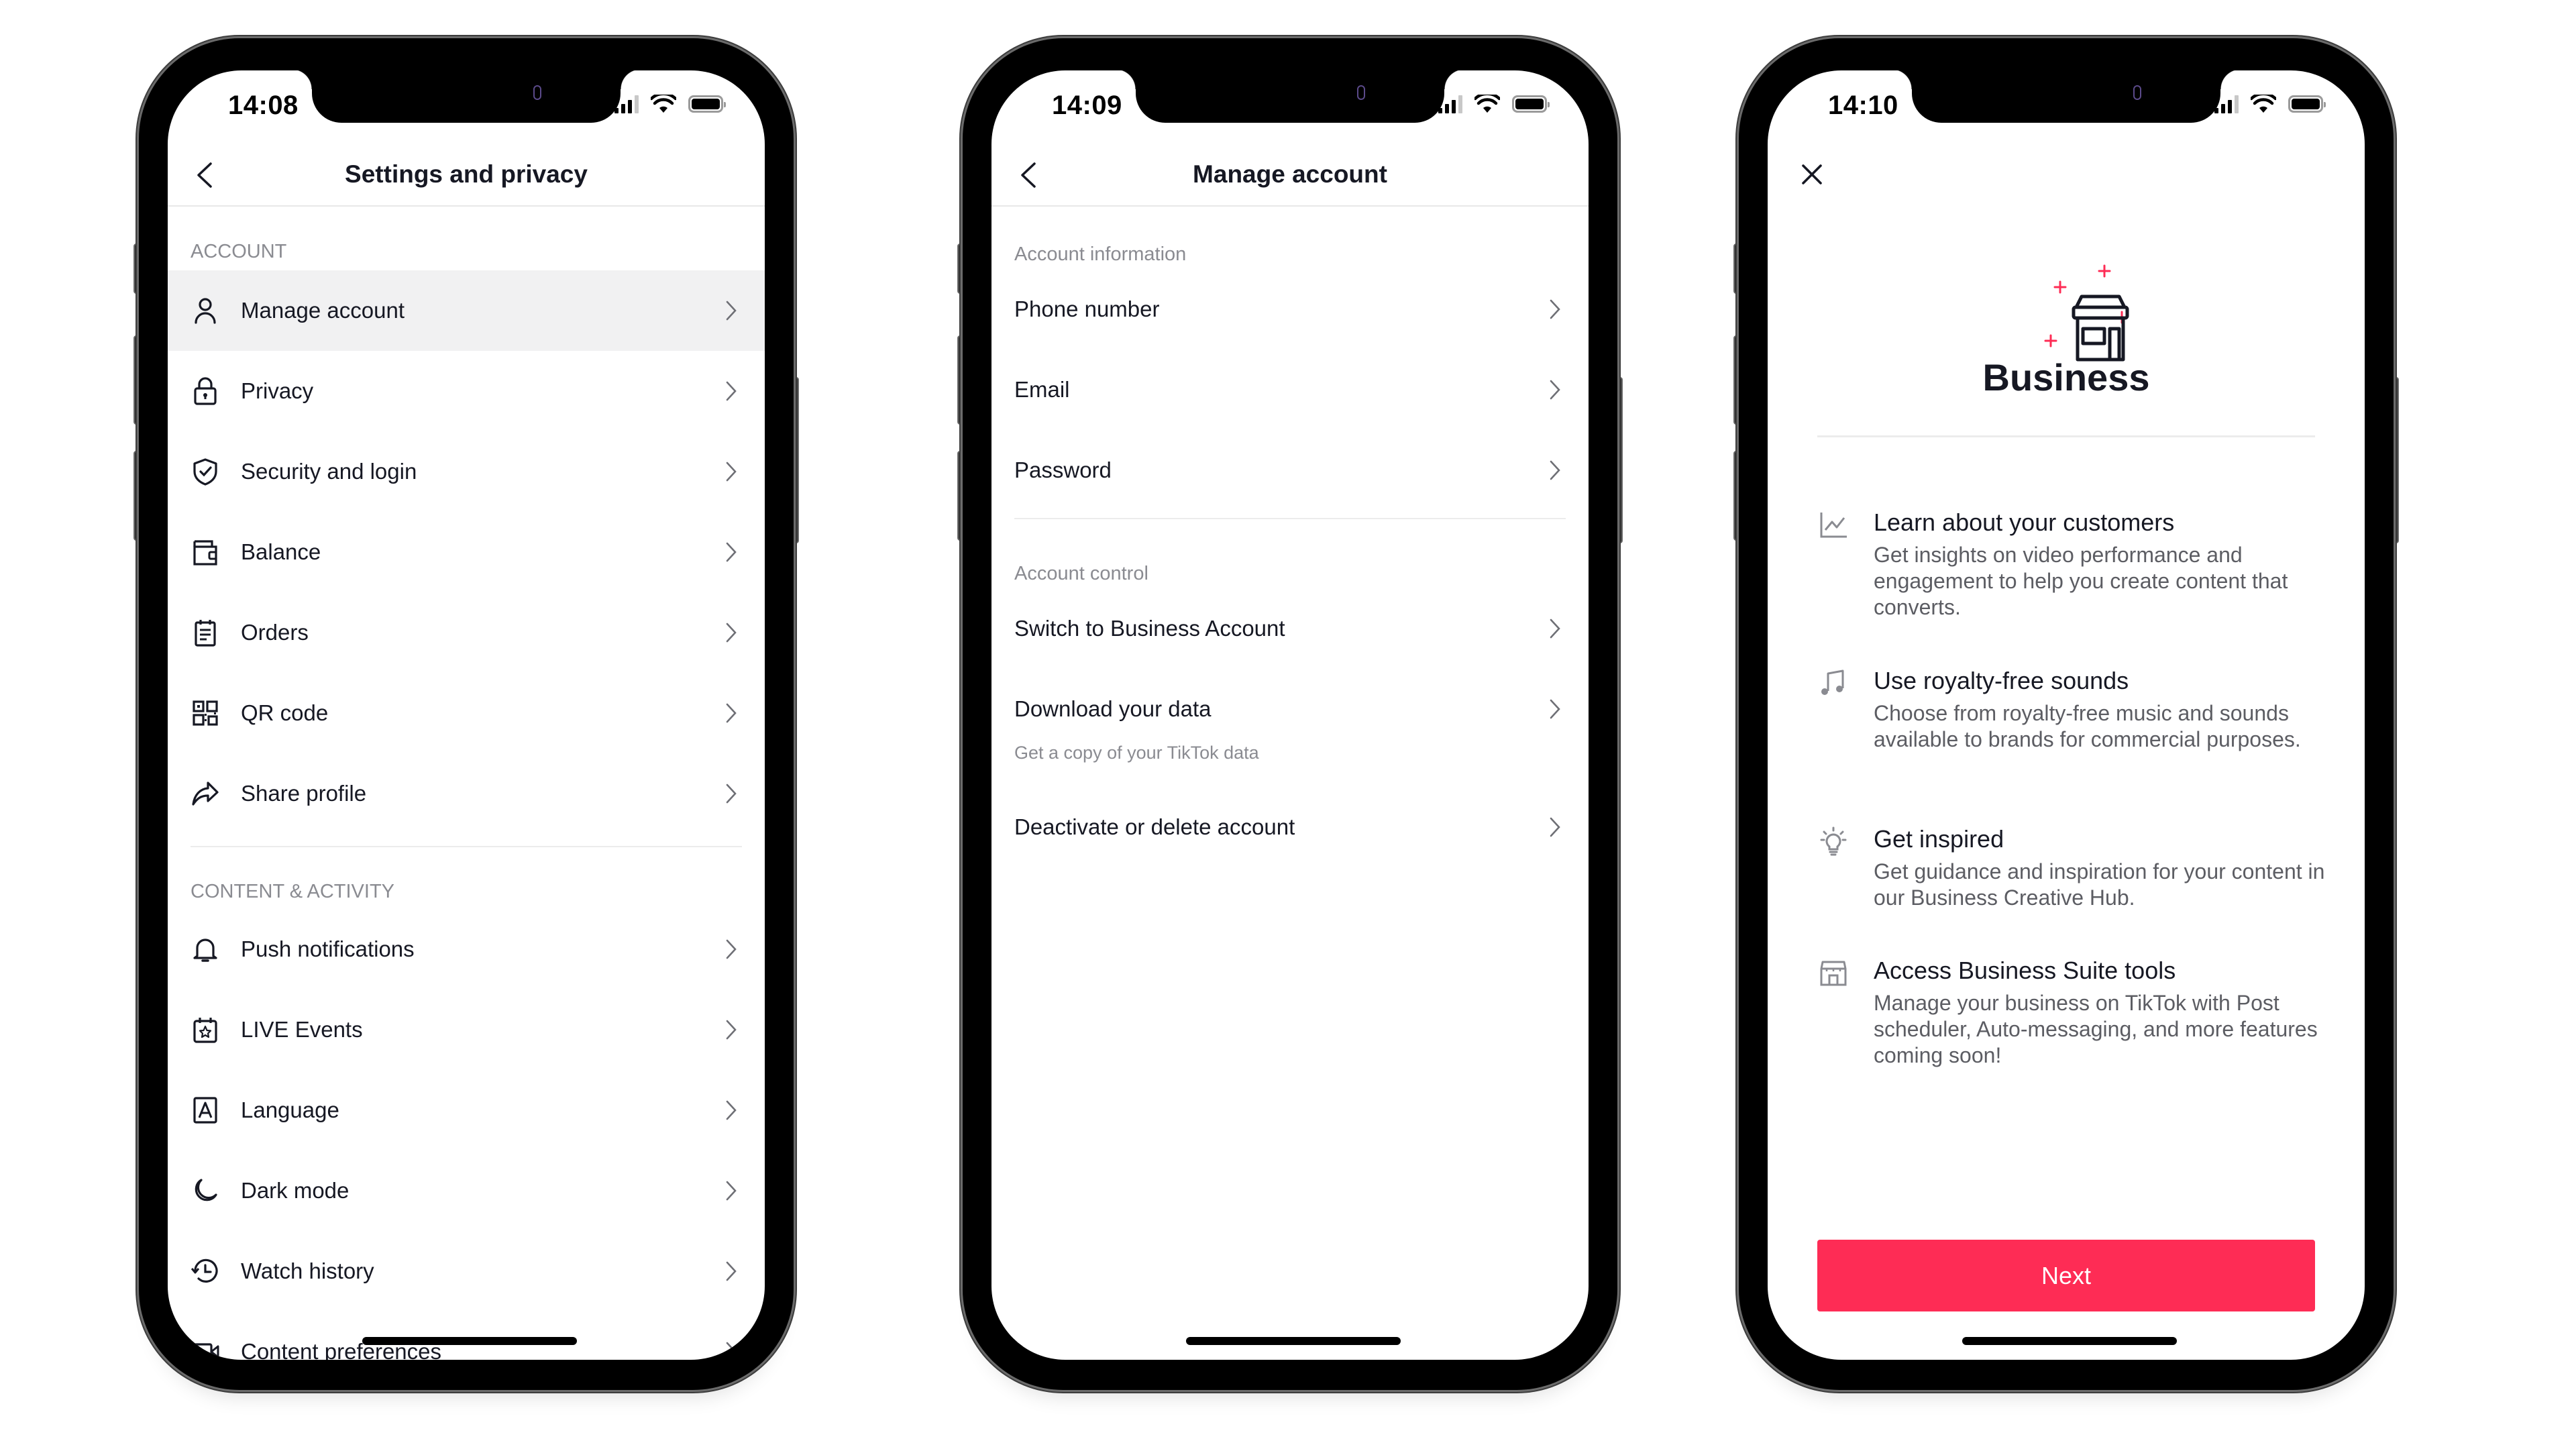  What do you see at coordinates (1063, 470) in the screenshot?
I see `menu-item-label: Password` at bounding box center [1063, 470].